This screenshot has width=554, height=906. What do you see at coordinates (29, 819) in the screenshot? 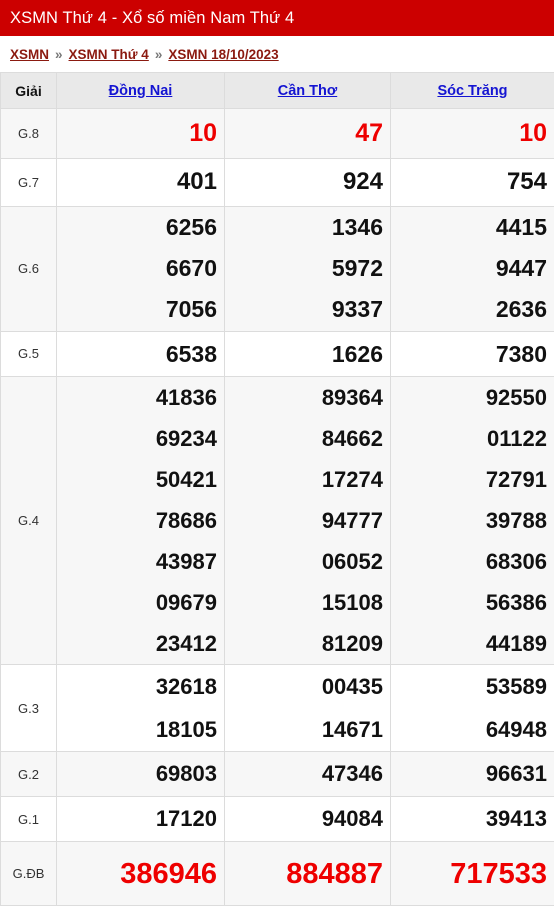
I see `prize-label-g1: G.1` at bounding box center [29, 819].